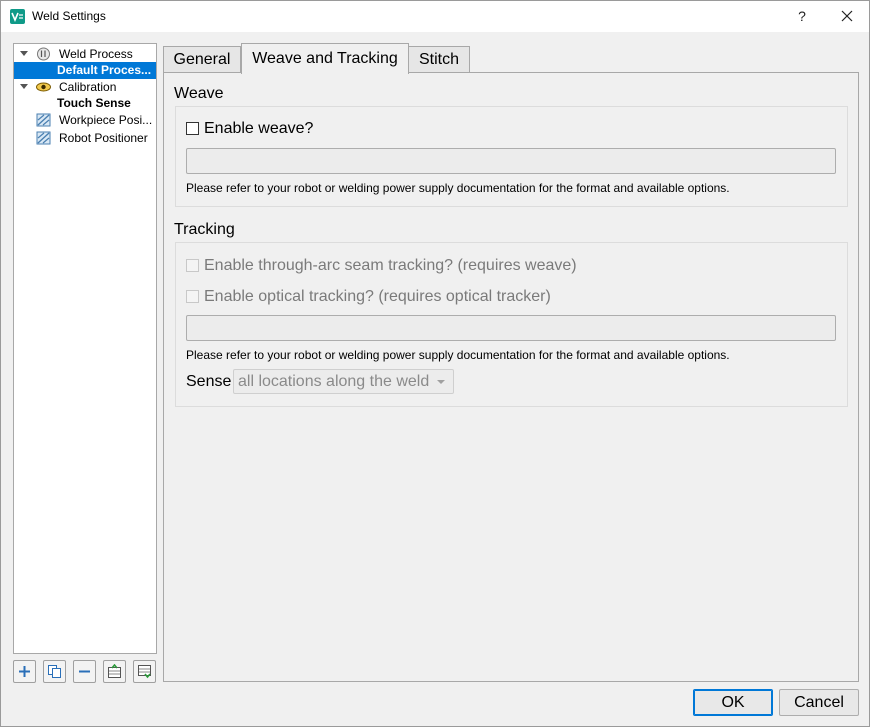 The image size is (870, 727). I want to click on copy-icon, so click(54, 671).